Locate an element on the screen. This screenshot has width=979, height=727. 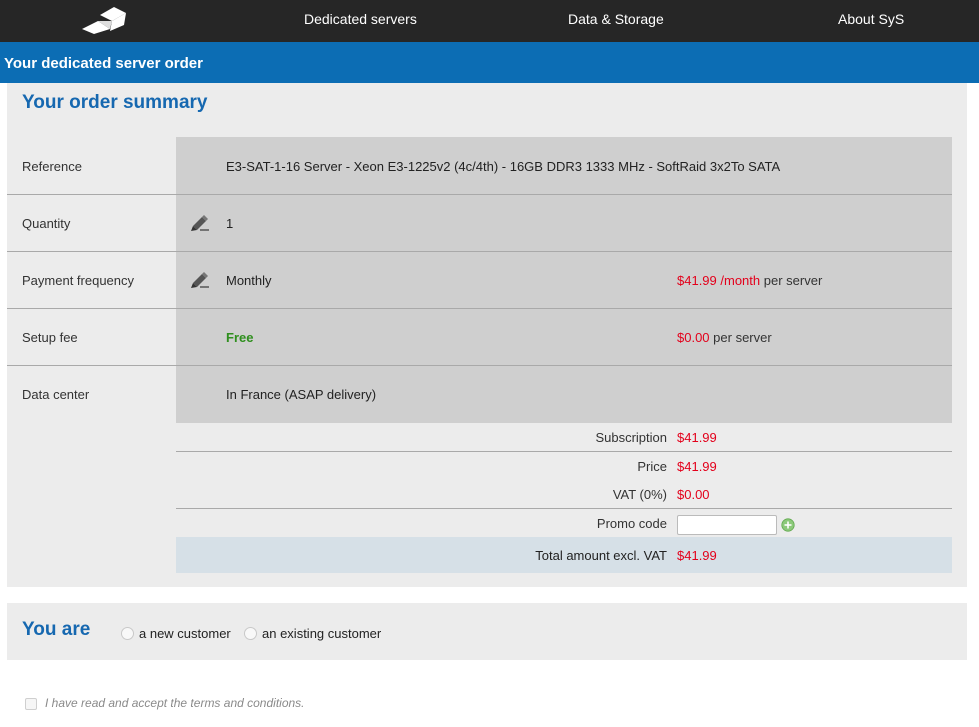
price-label: Price is located at coordinates (652, 466).